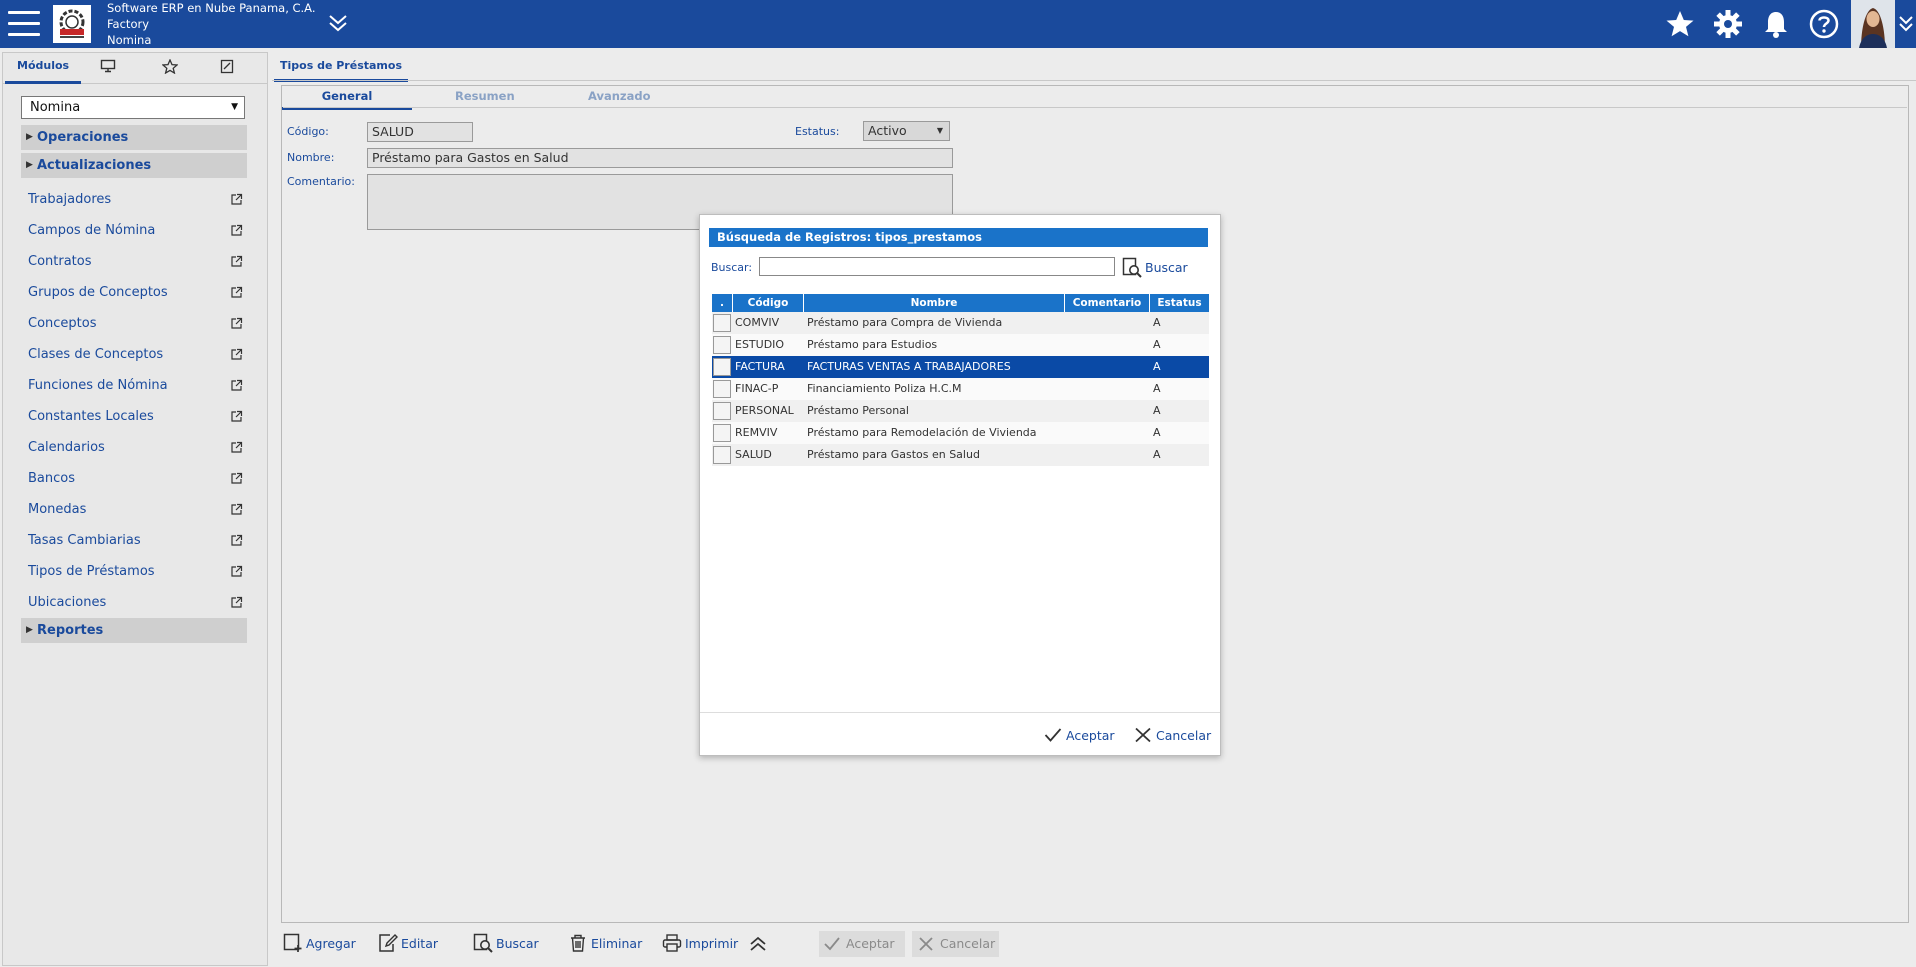  I want to click on col-estatus: Estatus, so click(1179, 303).